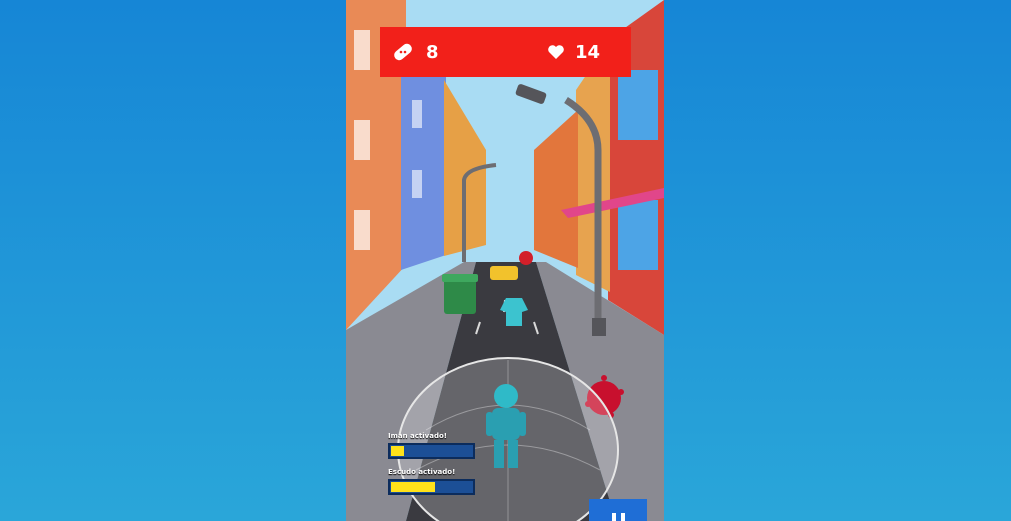 The height and width of the screenshot is (521, 1011). Describe the element at coordinates (397, 451) in the screenshot. I see `magnet-powerup-fill` at that location.